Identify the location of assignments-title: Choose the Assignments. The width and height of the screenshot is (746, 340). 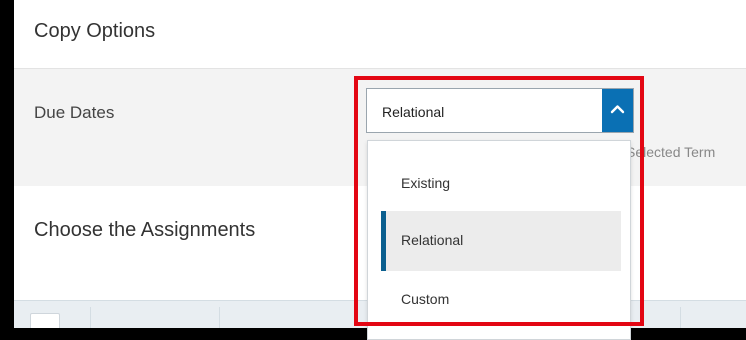
(145, 230).